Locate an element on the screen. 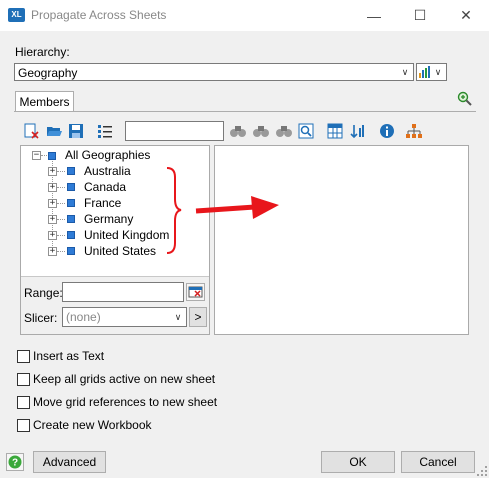 The image size is (489, 478). tab-divider is located at coordinates (245, 111).